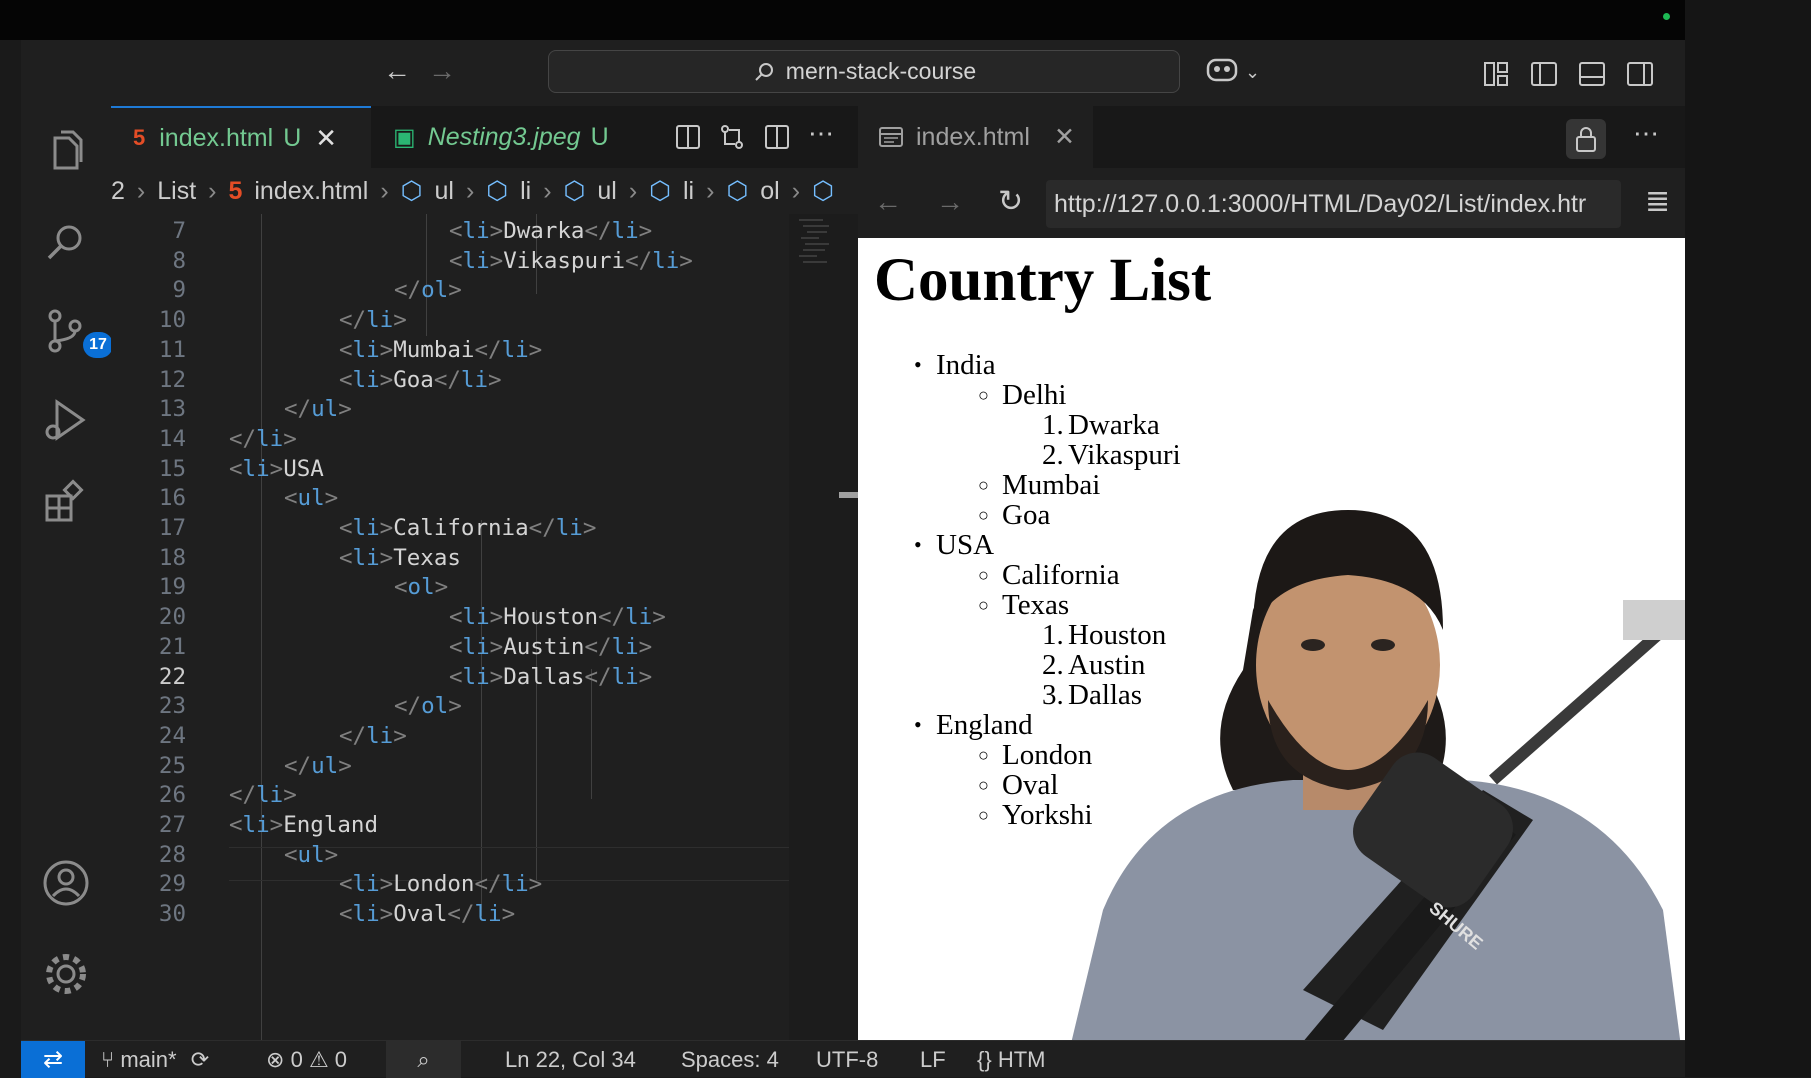  Describe the element at coordinates (1114, 425) in the screenshot. I see `list-item-text: Dwarka` at that location.